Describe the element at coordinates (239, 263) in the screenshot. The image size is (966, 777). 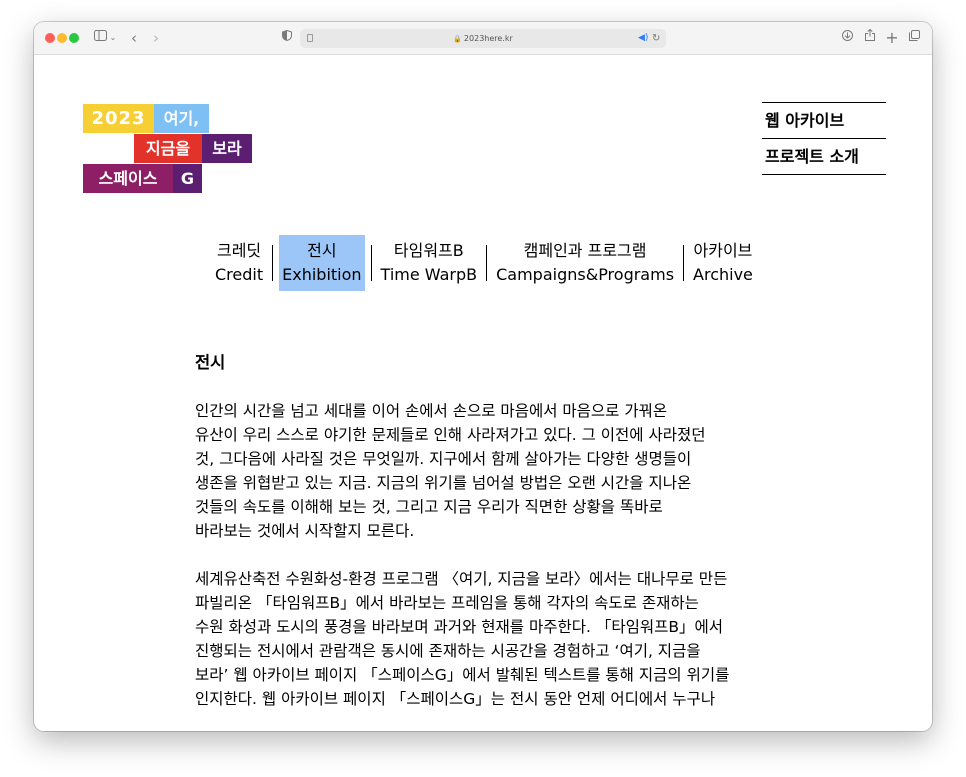
I see `nav-item-credit: 크레딧 Credit` at that location.